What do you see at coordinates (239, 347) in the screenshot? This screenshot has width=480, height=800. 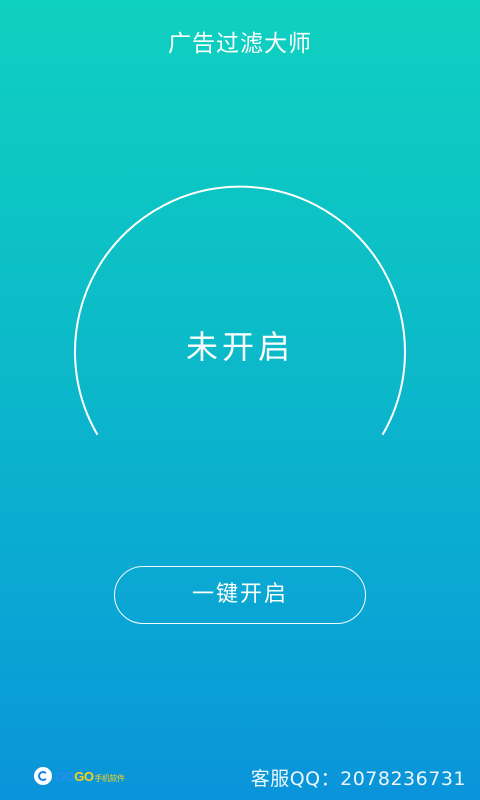 I see `protection-status: 未开启` at bounding box center [239, 347].